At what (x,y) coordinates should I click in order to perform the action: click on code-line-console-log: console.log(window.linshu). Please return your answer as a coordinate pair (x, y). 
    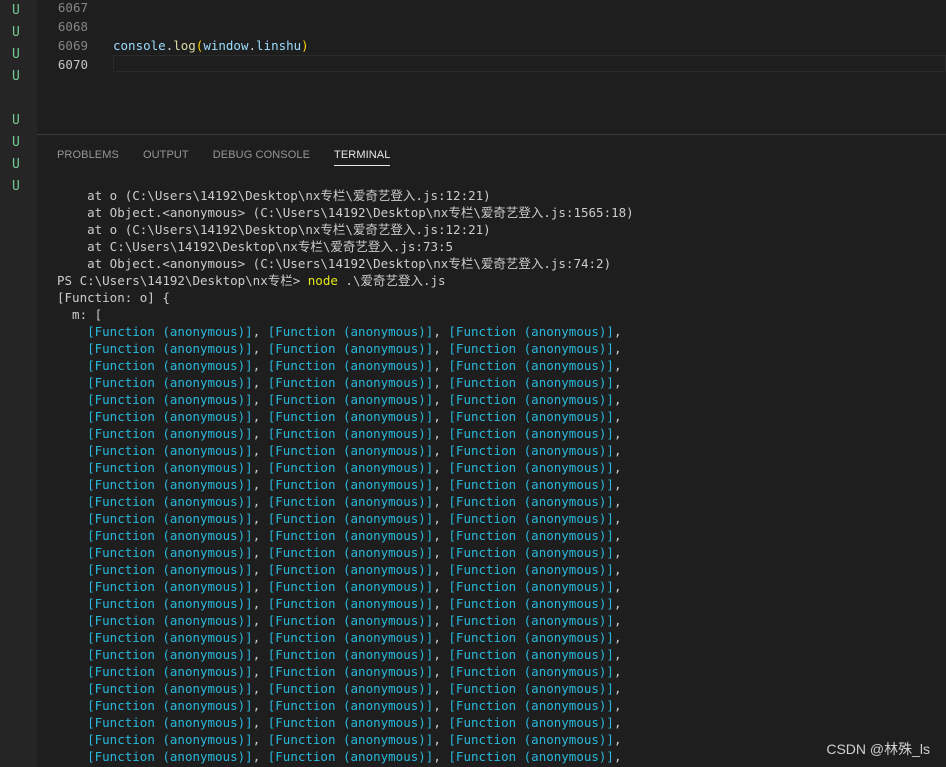
    Looking at the image, I should click on (211, 45).